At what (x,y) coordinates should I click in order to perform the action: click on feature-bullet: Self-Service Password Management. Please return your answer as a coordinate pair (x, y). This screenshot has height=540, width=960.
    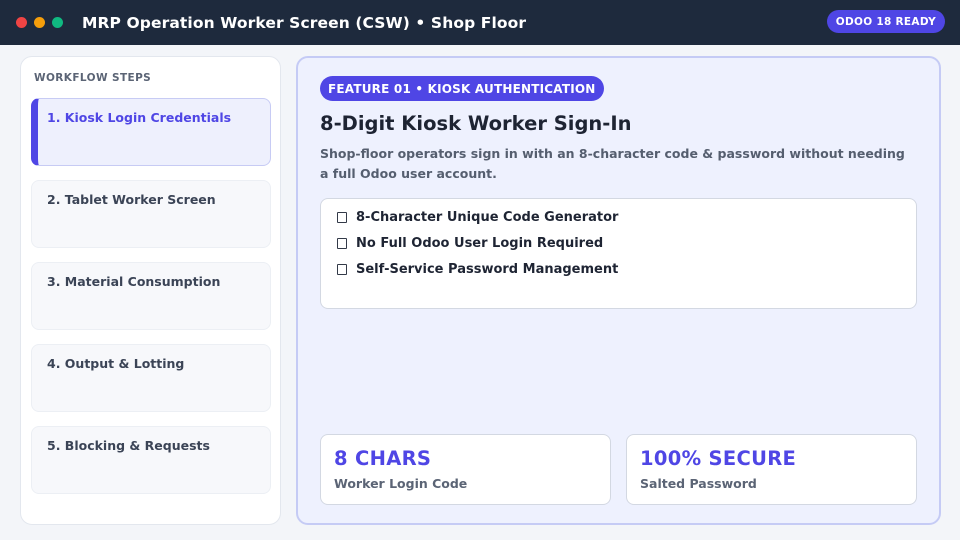
    Looking at the image, I should click on (477, 269).